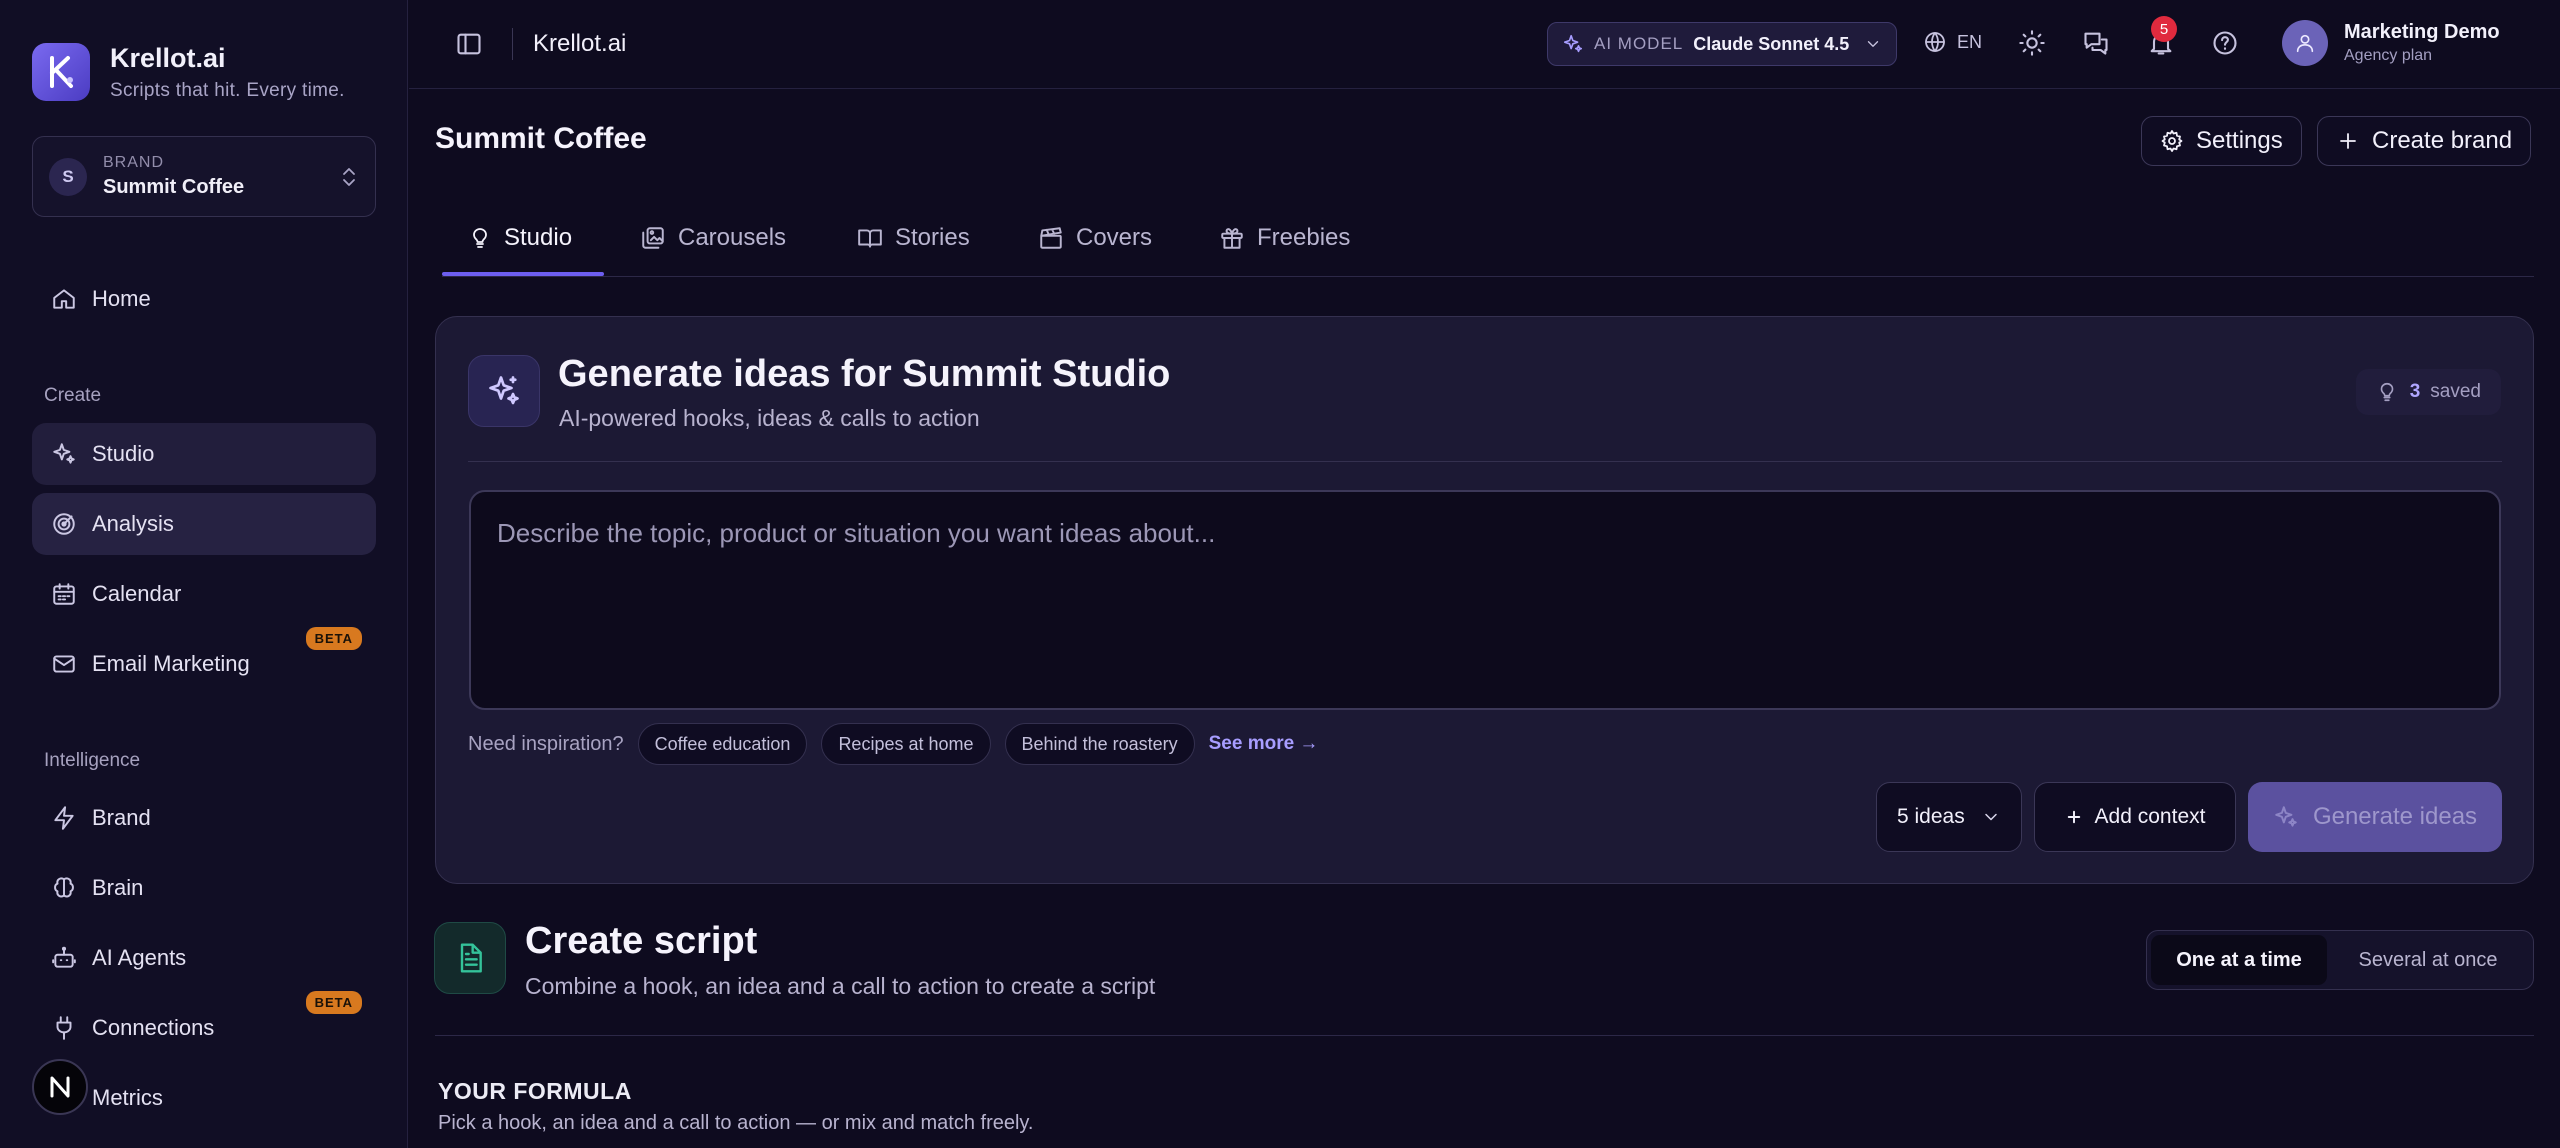 This screenshot has width=2560, height=1148. Describe the element at coordinates (333, 638) in the screenshot. I see `beta-badge: BETA` at that location.